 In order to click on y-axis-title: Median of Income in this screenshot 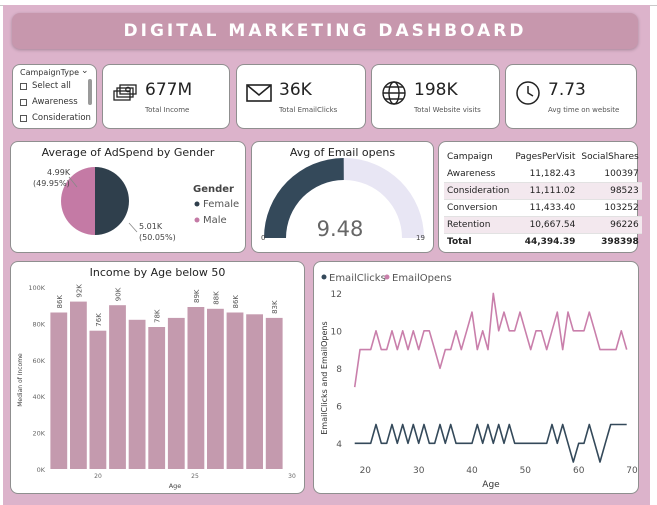, I will do `click(20, 380)`.